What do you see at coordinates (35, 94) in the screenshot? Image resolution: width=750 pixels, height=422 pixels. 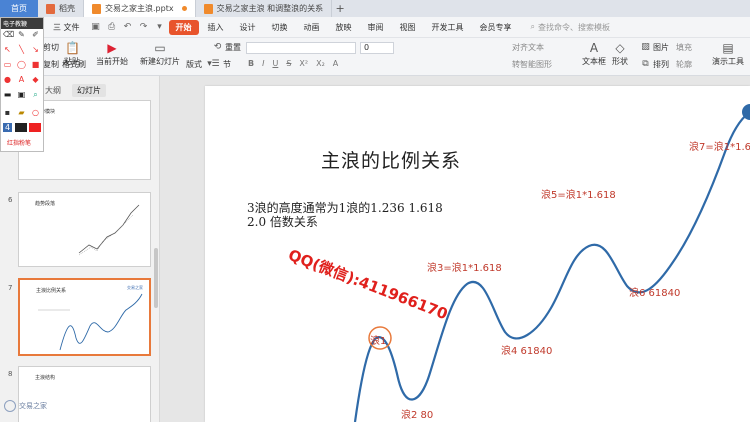 I see `zoom-icon: ⌕` at bounding box center [35, 94].